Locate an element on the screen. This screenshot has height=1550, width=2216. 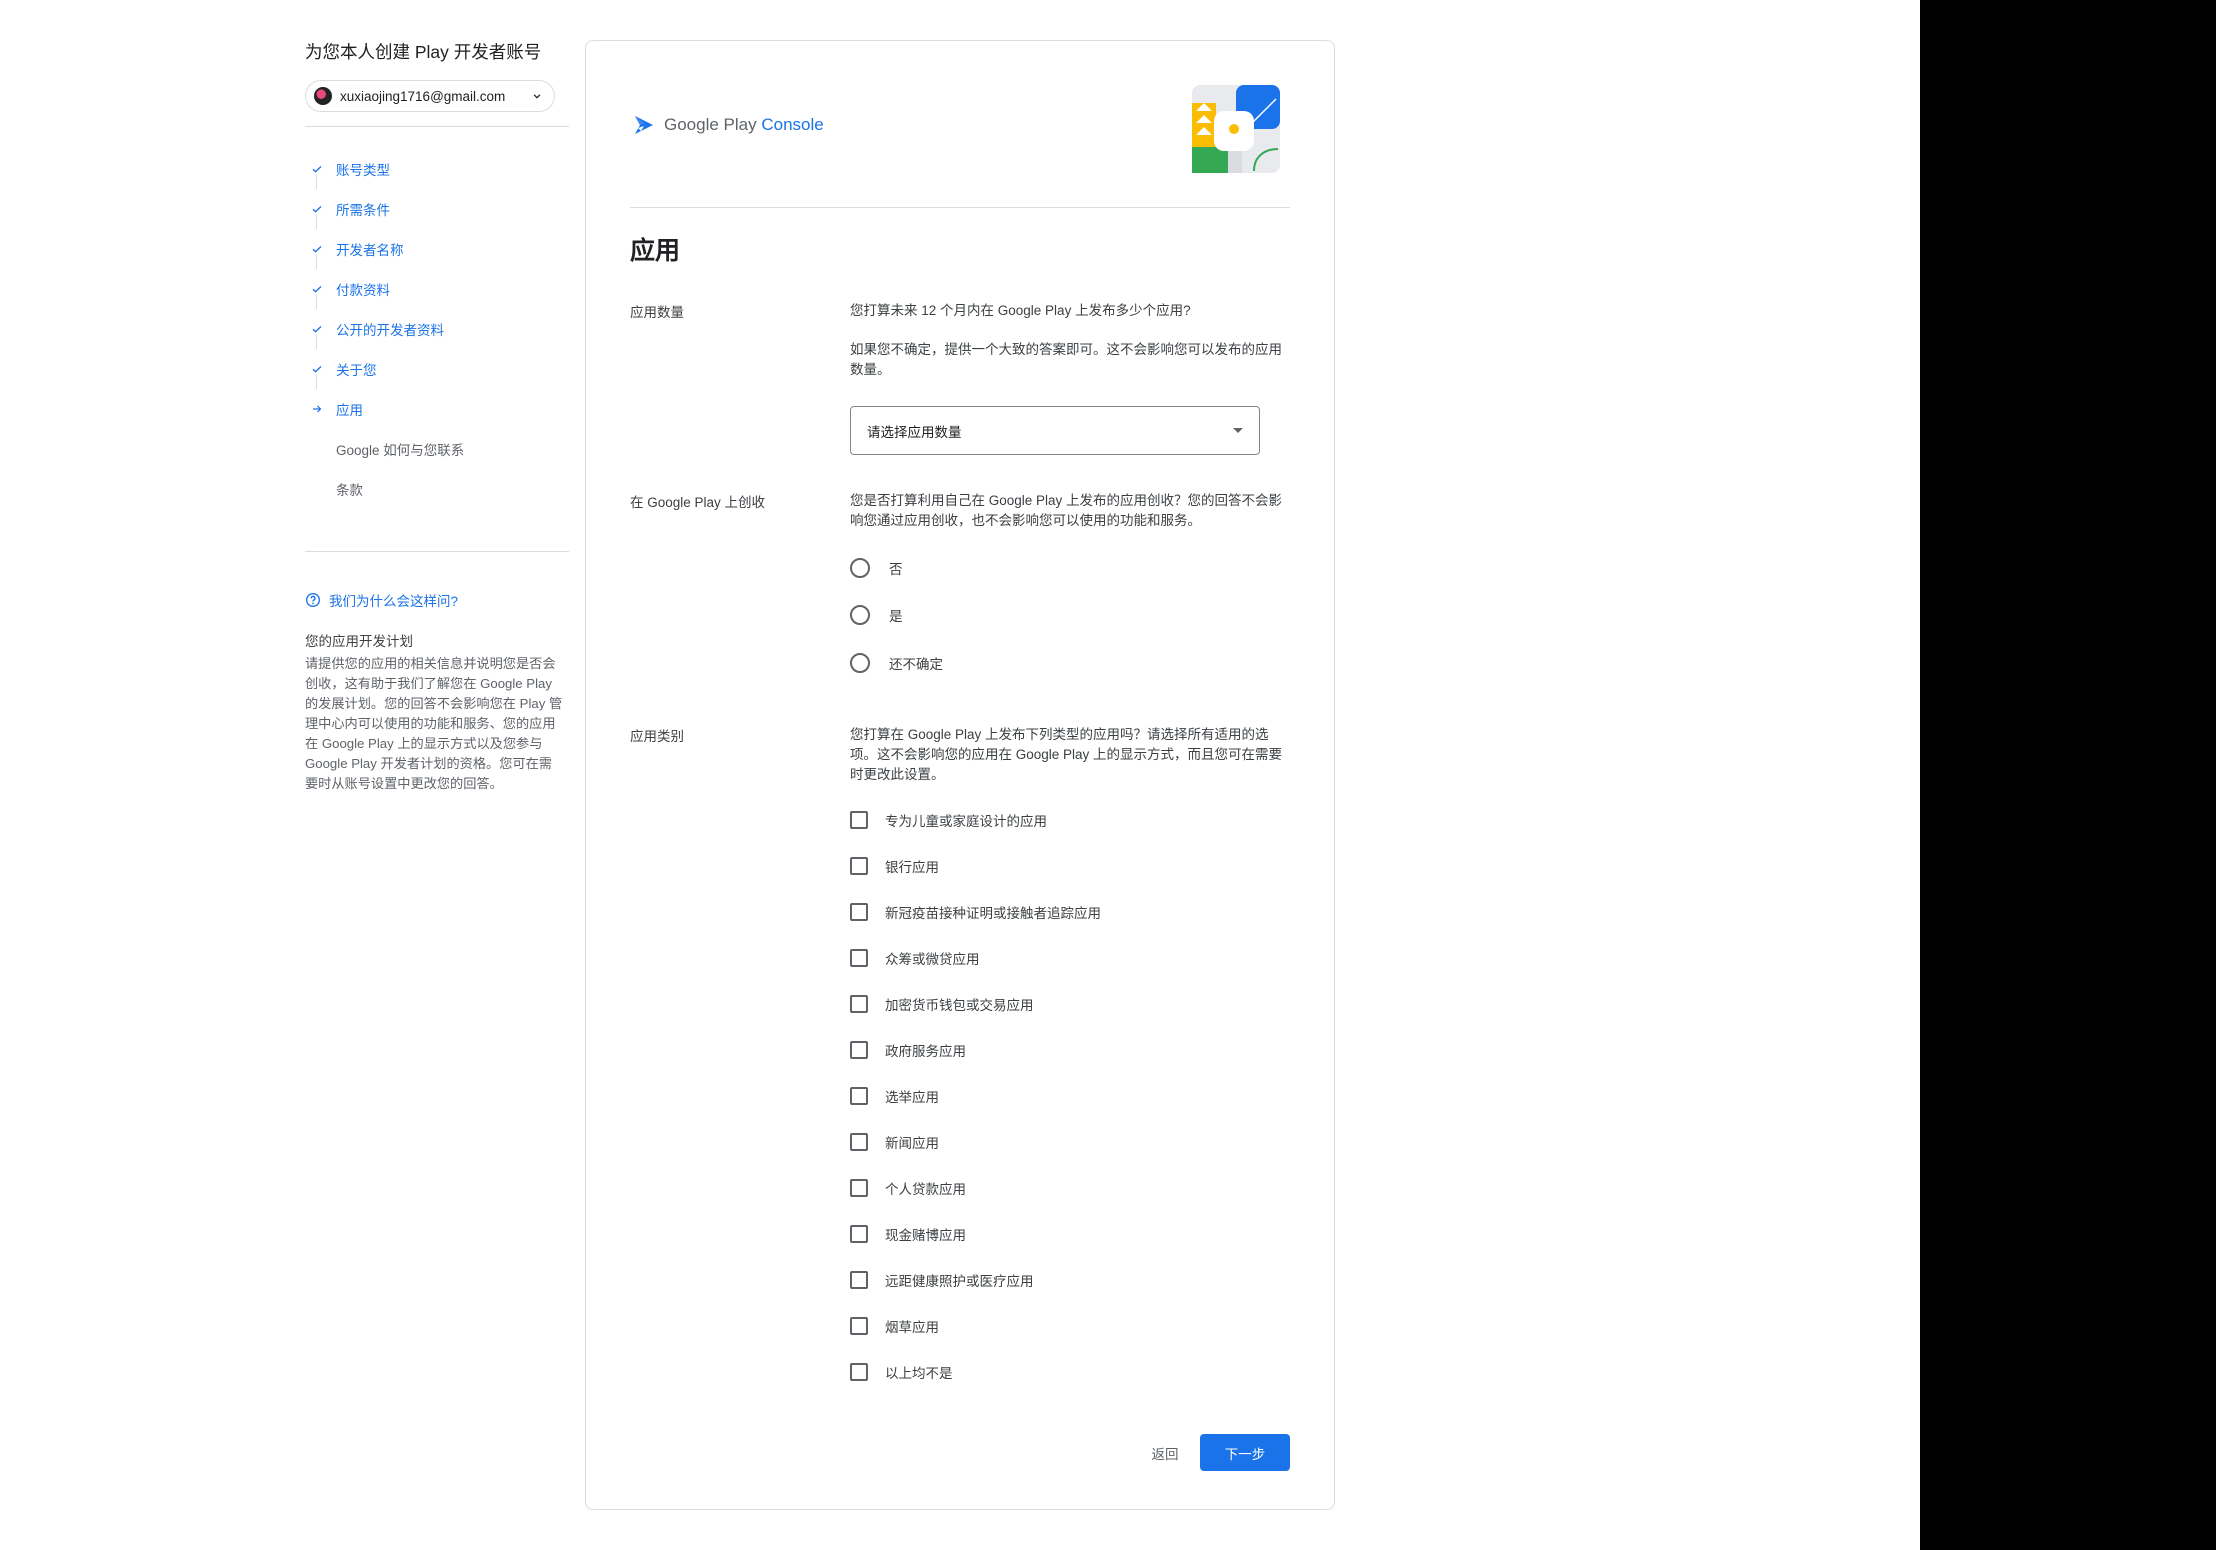
arrow-right-icon is located at coordinates (317, 409).